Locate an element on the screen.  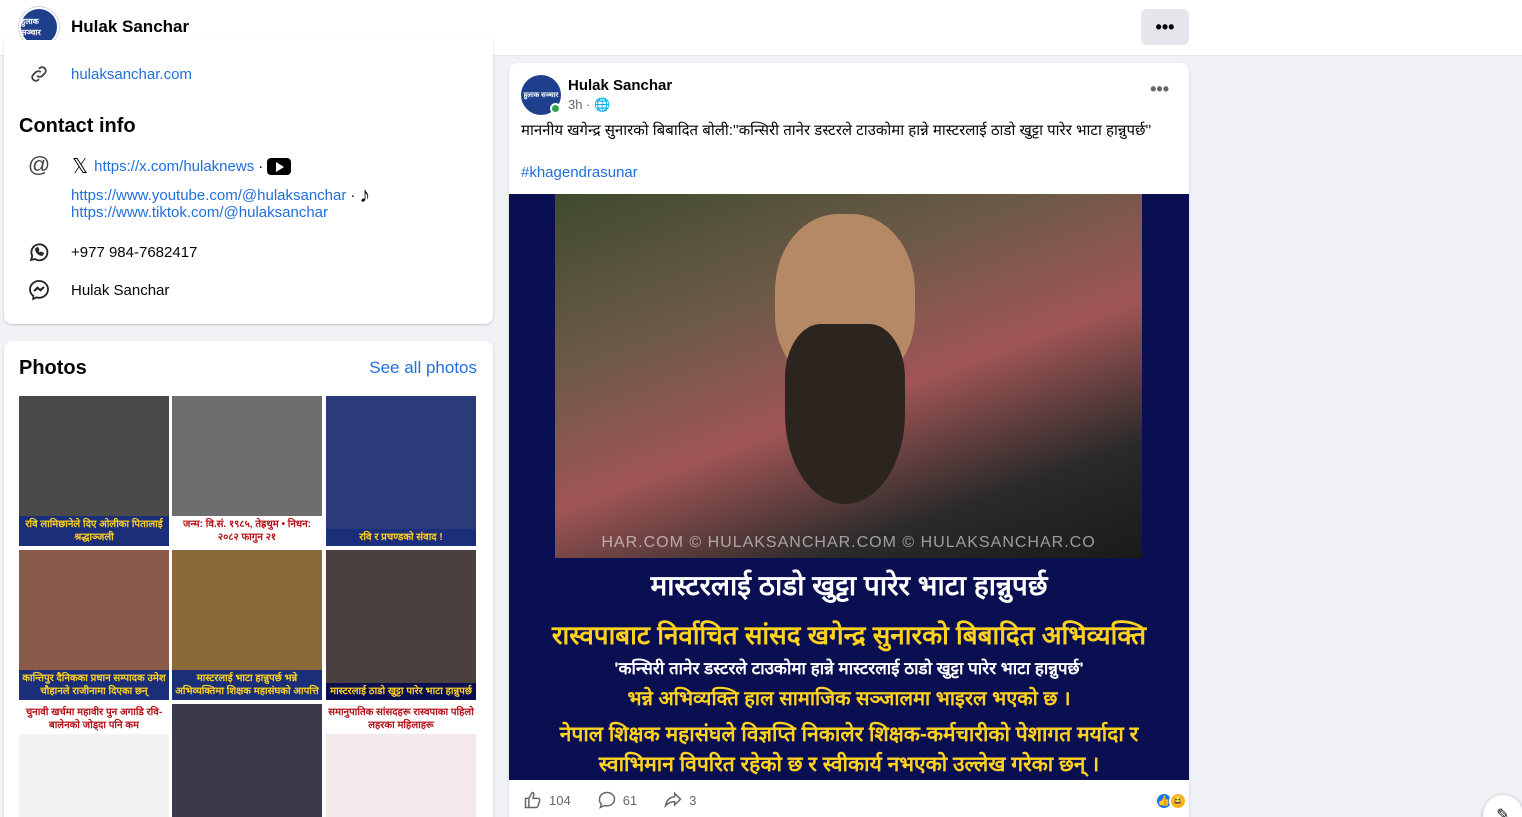
youtube-icon is located at coordinates (279, 166).